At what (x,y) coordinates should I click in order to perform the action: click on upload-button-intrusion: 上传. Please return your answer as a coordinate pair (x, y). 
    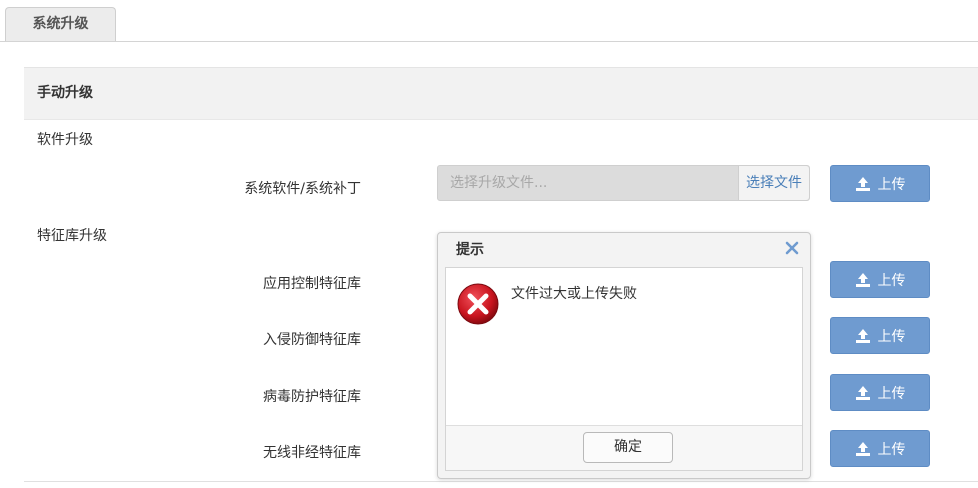
    Looking at the image, I should click on (880, 335).